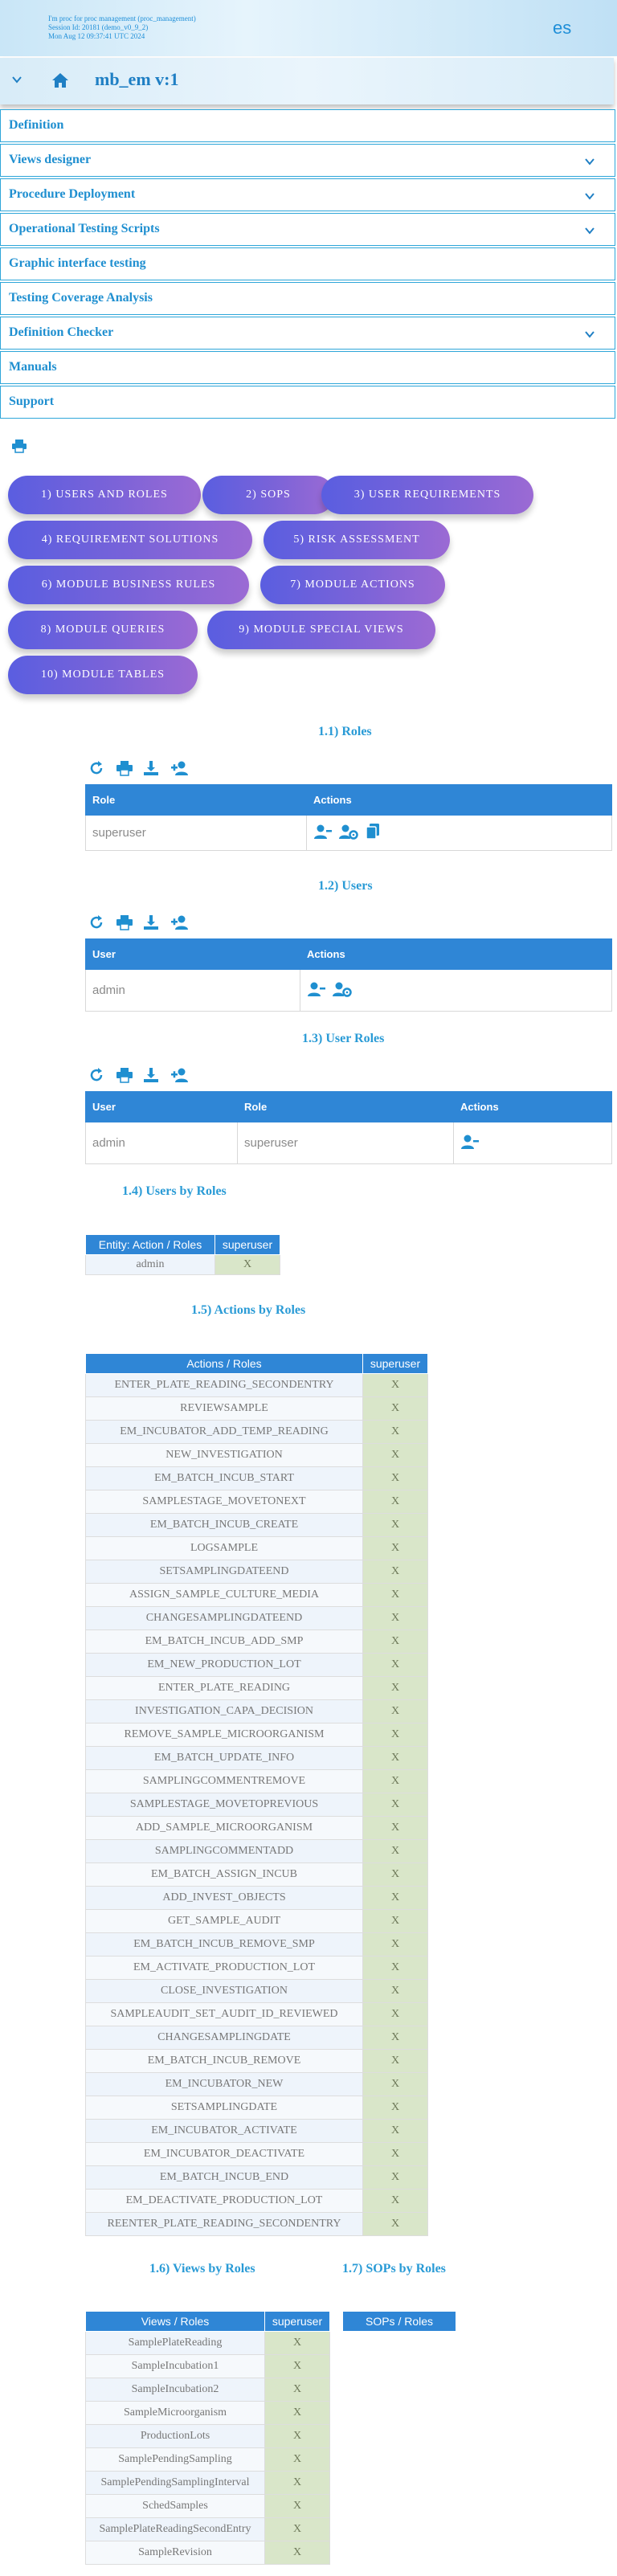 The height and width of the screenshot is (2576, 617). What do you see at coordinates (348, 817) in the screenshot?
I see `roles-table: Role Actions superuser` at bounding box center [348, 817].